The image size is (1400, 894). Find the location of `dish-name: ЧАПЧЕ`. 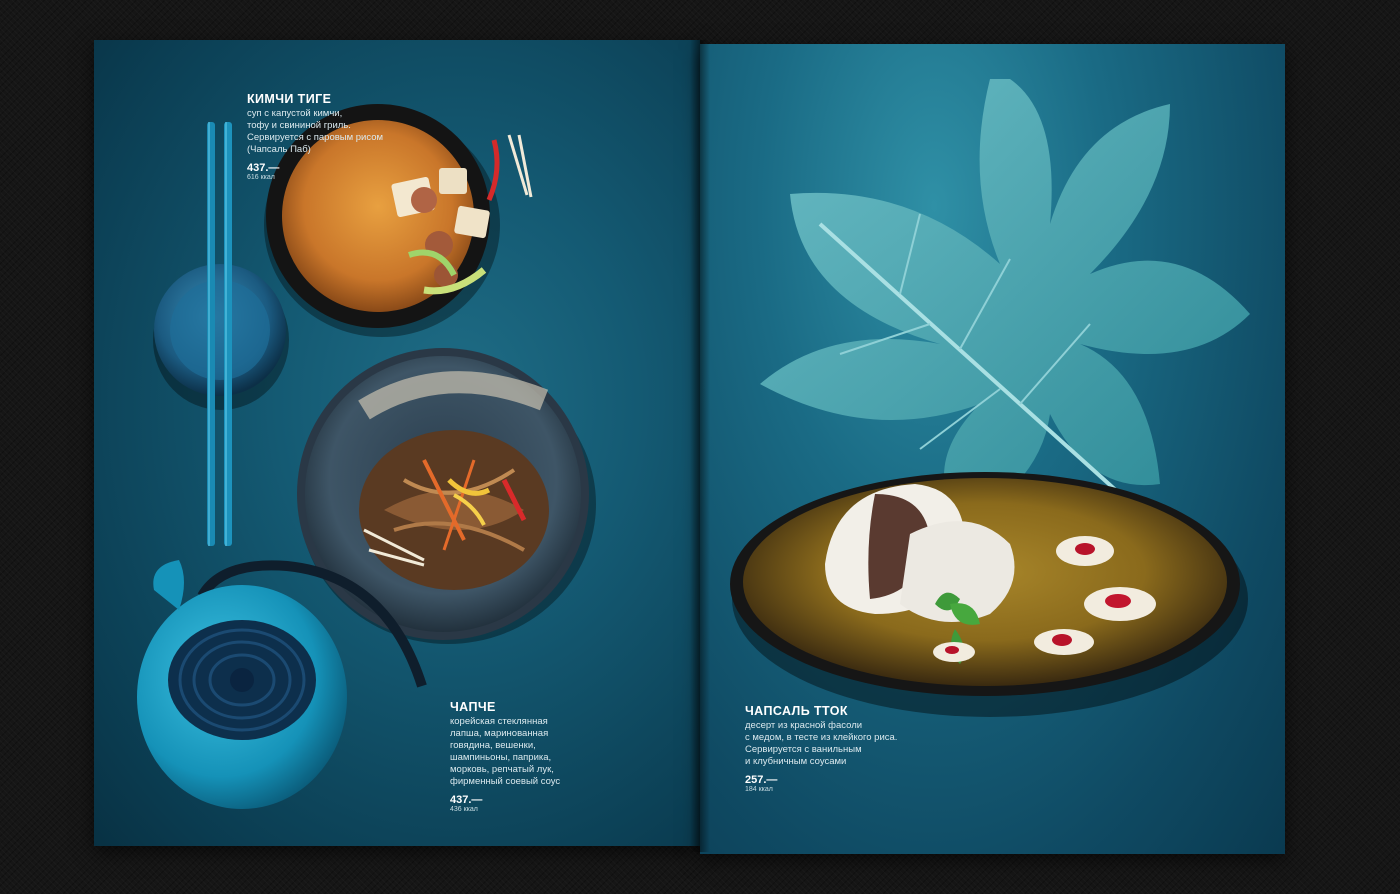

dish-name: ЧАПЧЕ is located at coordinates (473, 707).